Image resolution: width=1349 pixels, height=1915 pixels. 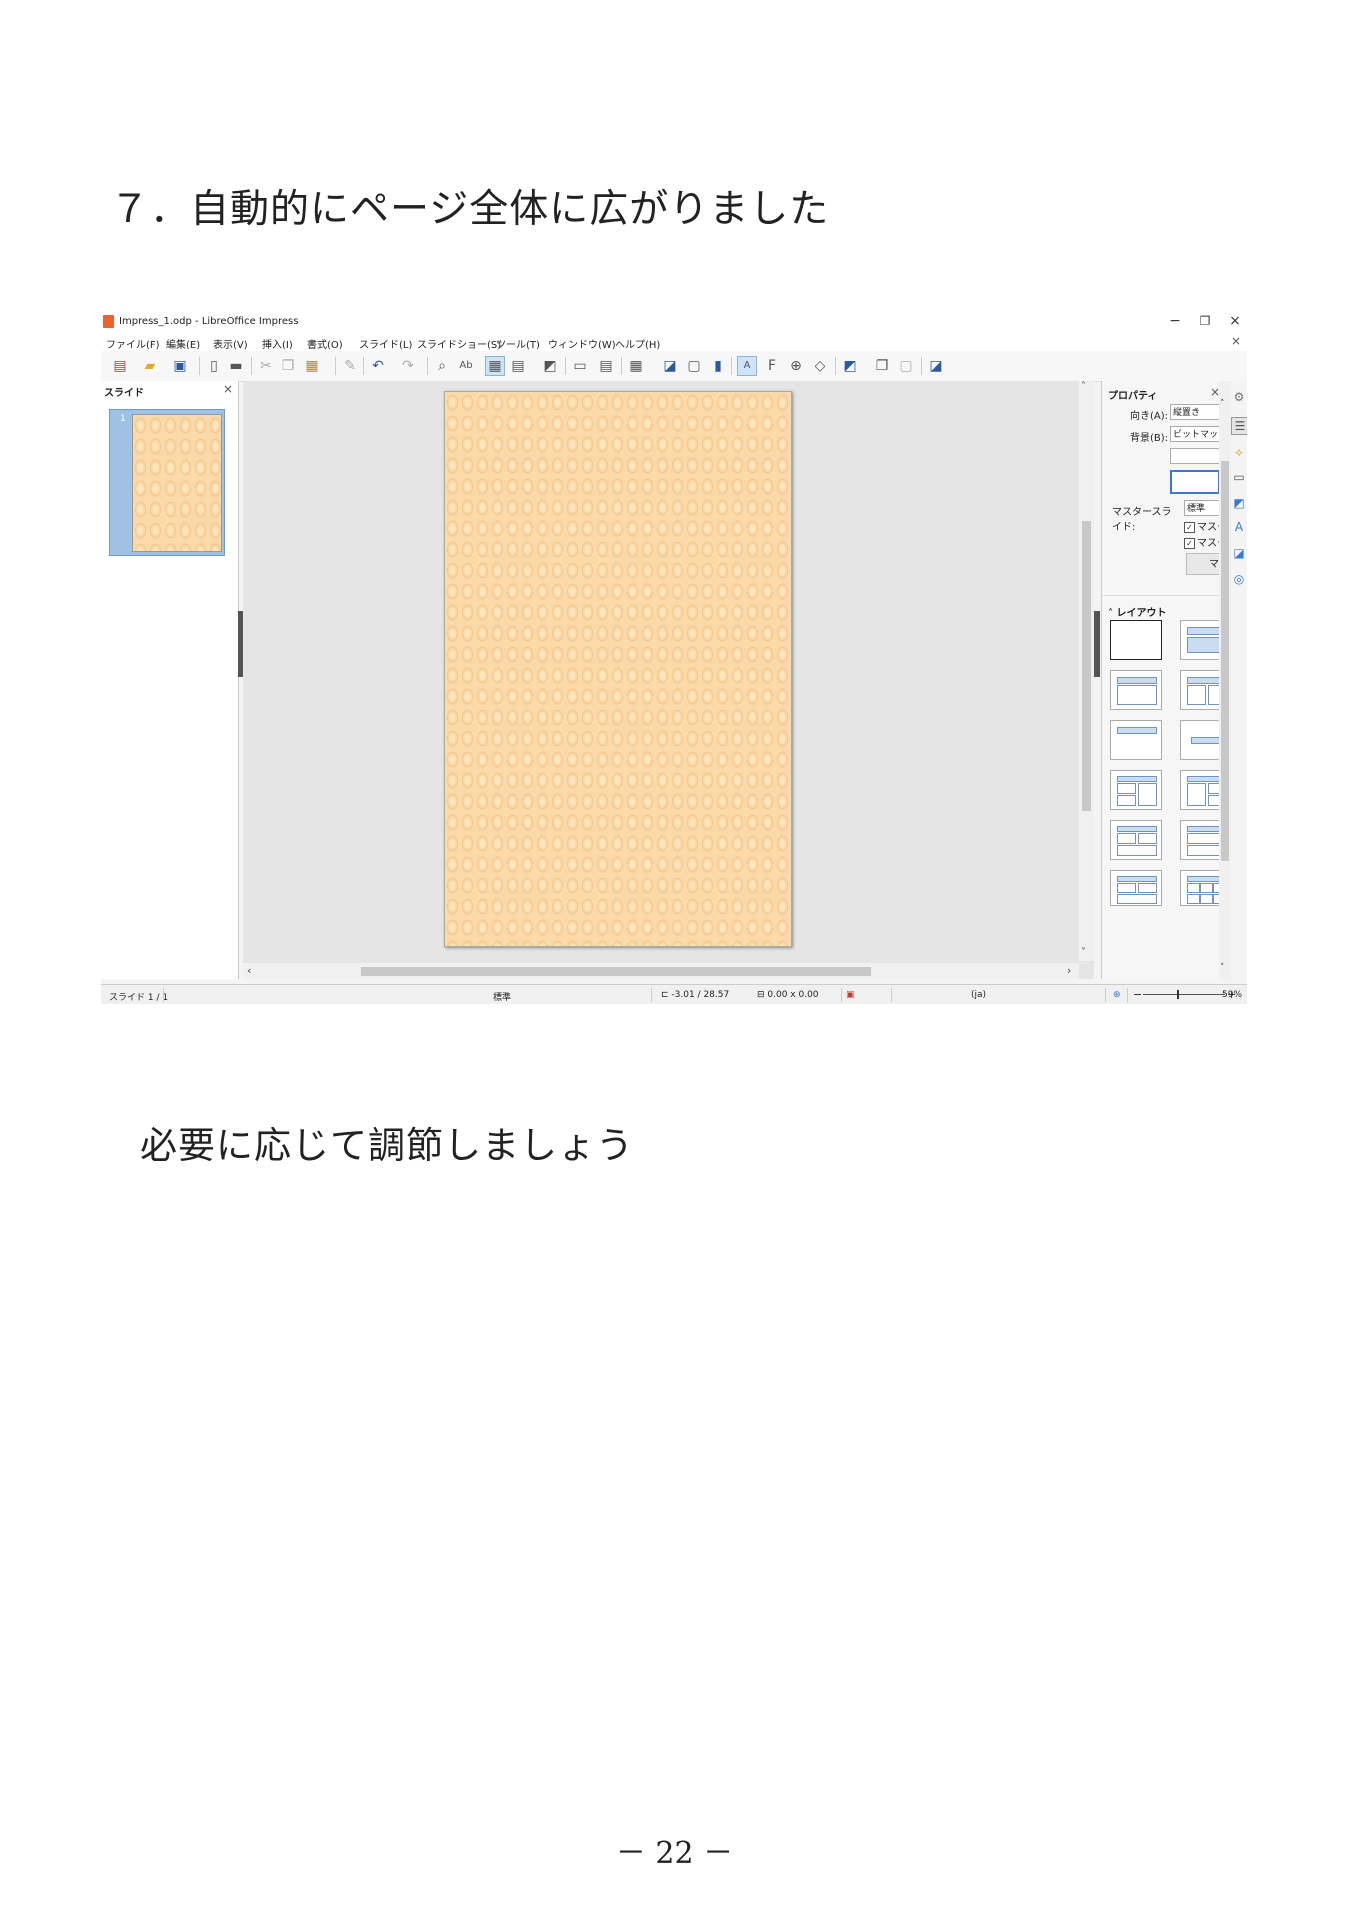 I want to click on layout-title-2content-content, so click(x=1136, y=790).